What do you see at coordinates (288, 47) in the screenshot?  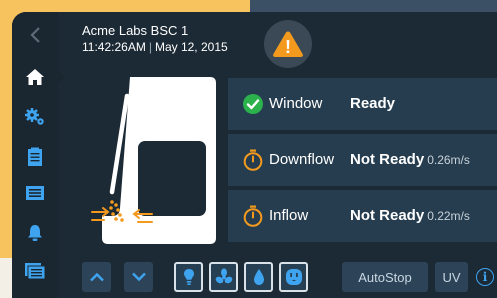 I see `alert-symbol: !` at bounding box center [288, 47].